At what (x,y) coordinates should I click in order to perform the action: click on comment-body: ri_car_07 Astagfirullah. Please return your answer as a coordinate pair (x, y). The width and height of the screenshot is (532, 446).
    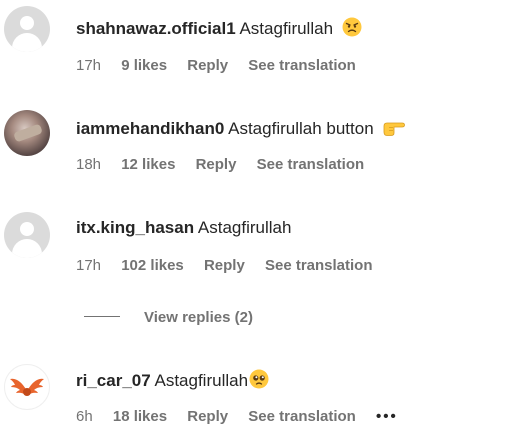
    Looking at the image, I should click on (172, 382).